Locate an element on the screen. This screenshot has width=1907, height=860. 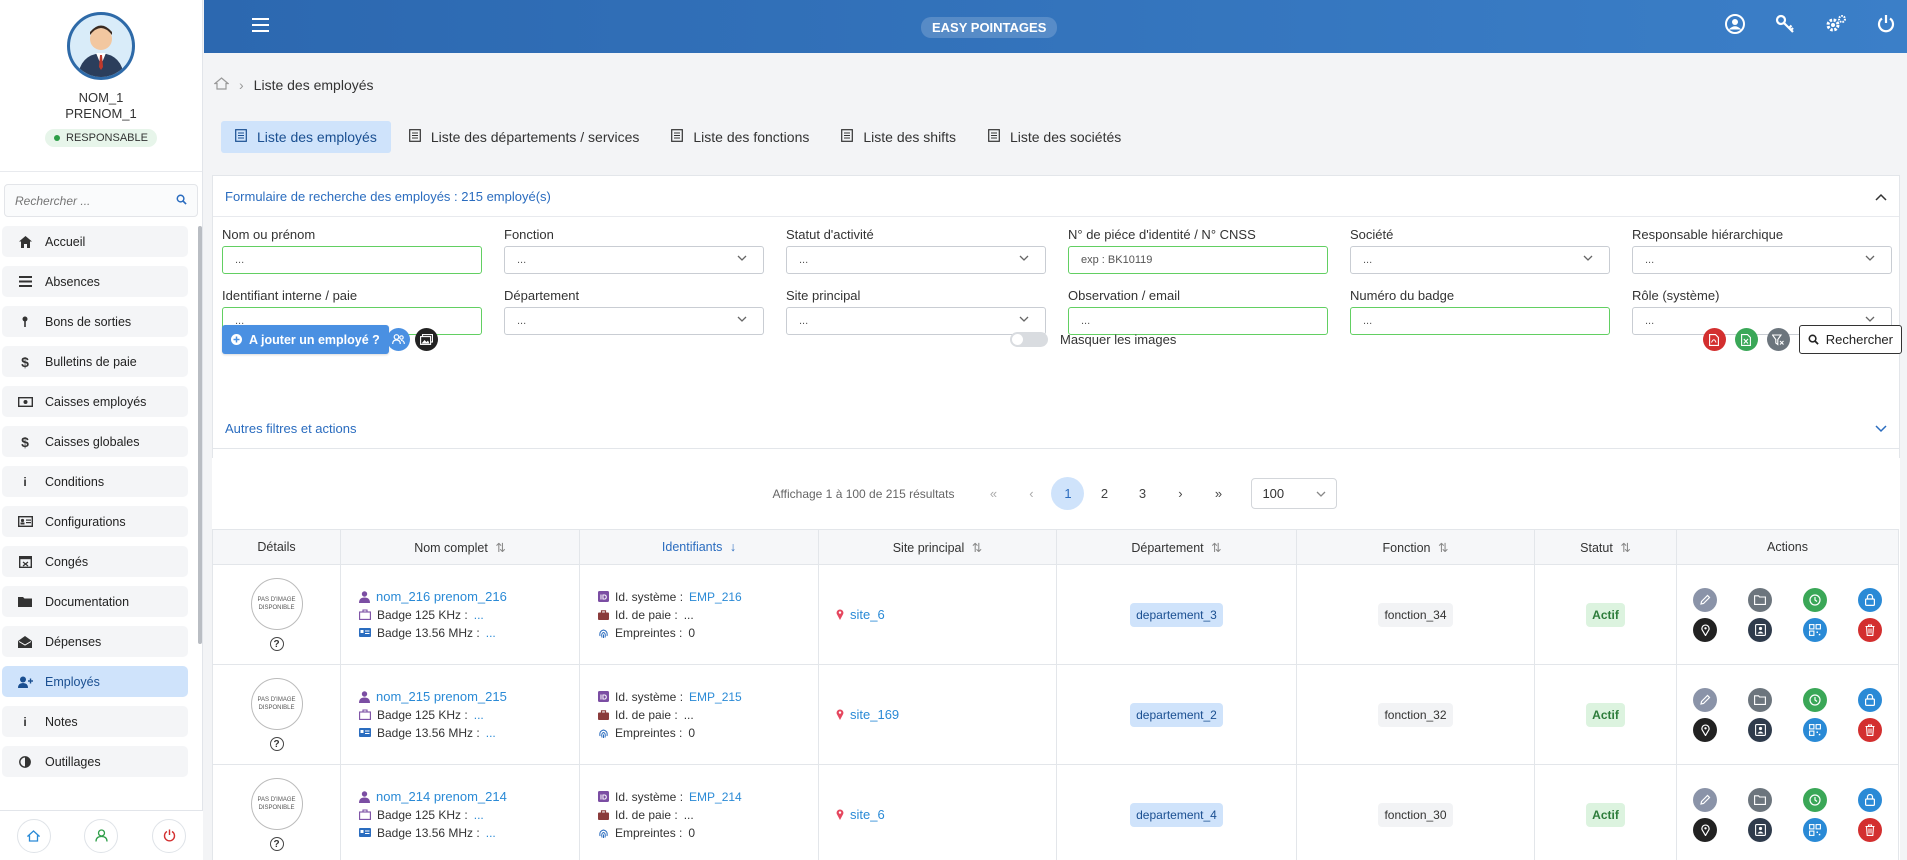
col-identifiants: Identifiants ↓ is located at coordinates (699, 547).